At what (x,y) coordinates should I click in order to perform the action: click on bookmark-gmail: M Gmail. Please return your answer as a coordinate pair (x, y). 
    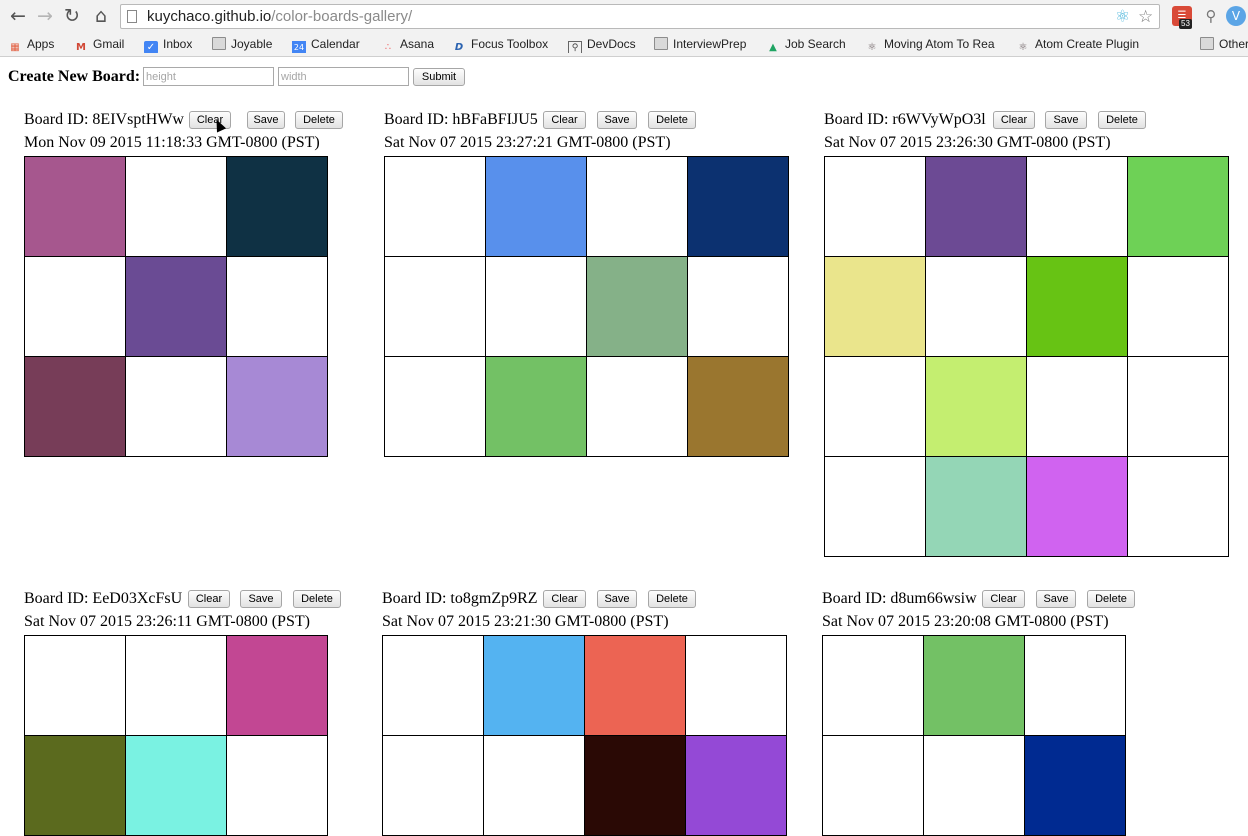
    Looking at the image, I should click on (99, 44).